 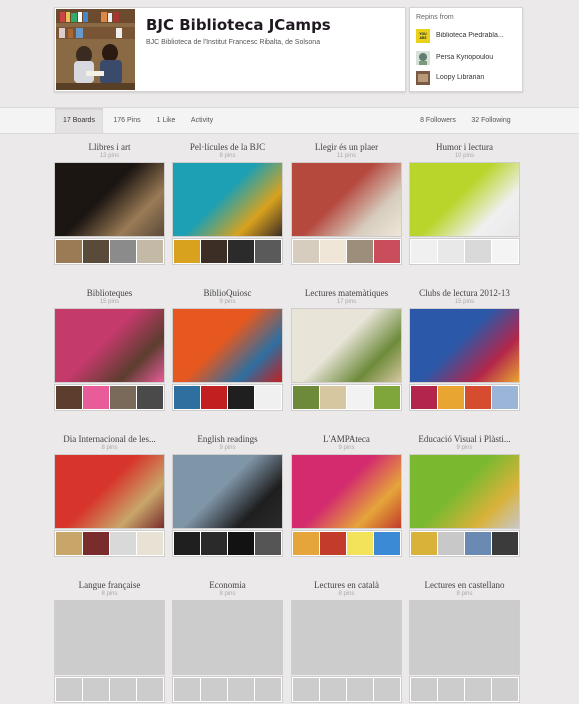 I want to click on board-card: L'AMPAteca 9 pins, so click(x=346, y=496).